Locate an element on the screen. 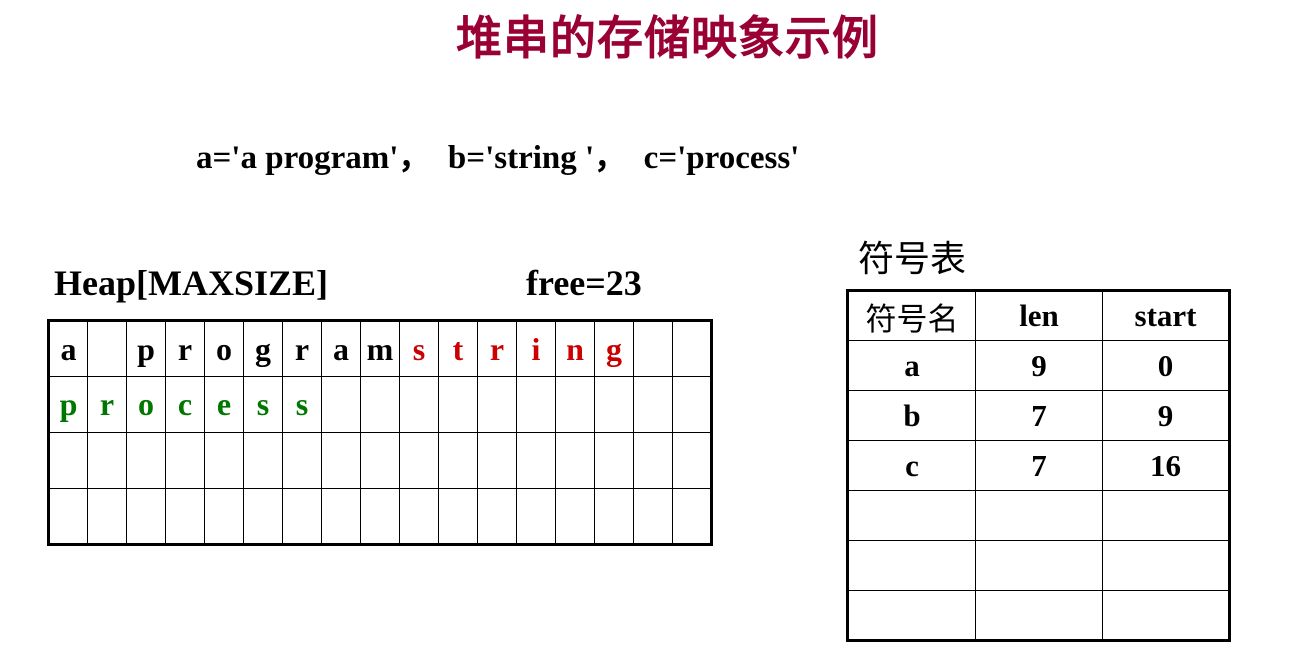 The width and height of the screenshot is (1289, 671). start-cell: 16 is located at coordinates (1166, 465).